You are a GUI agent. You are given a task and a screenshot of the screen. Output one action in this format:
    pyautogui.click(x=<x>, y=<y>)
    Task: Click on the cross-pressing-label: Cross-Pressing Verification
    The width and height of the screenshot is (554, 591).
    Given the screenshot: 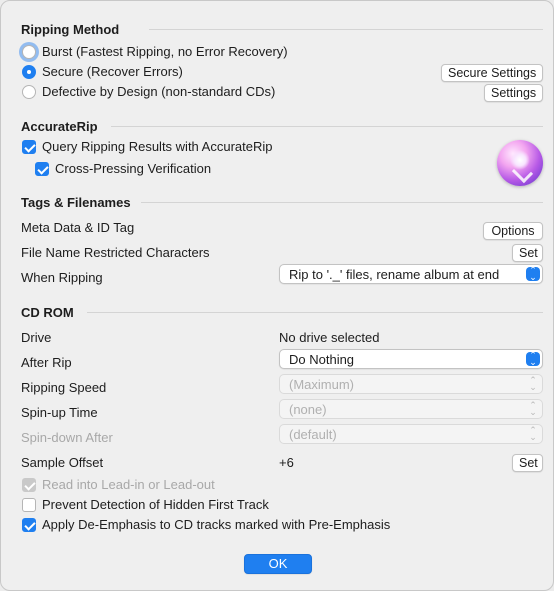 What is the action you would take?
    pyautogui.click(x=133, y=168)
    